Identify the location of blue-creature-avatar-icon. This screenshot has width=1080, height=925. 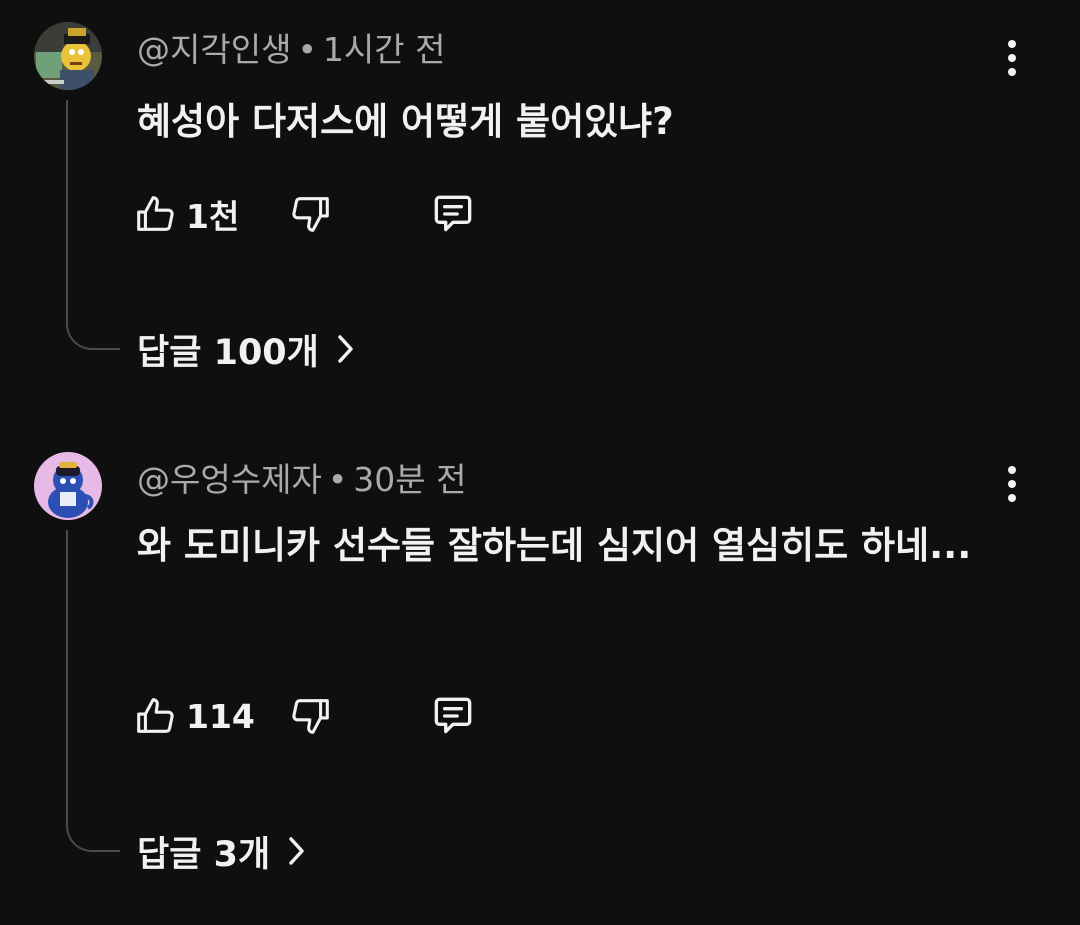
(68, 486).